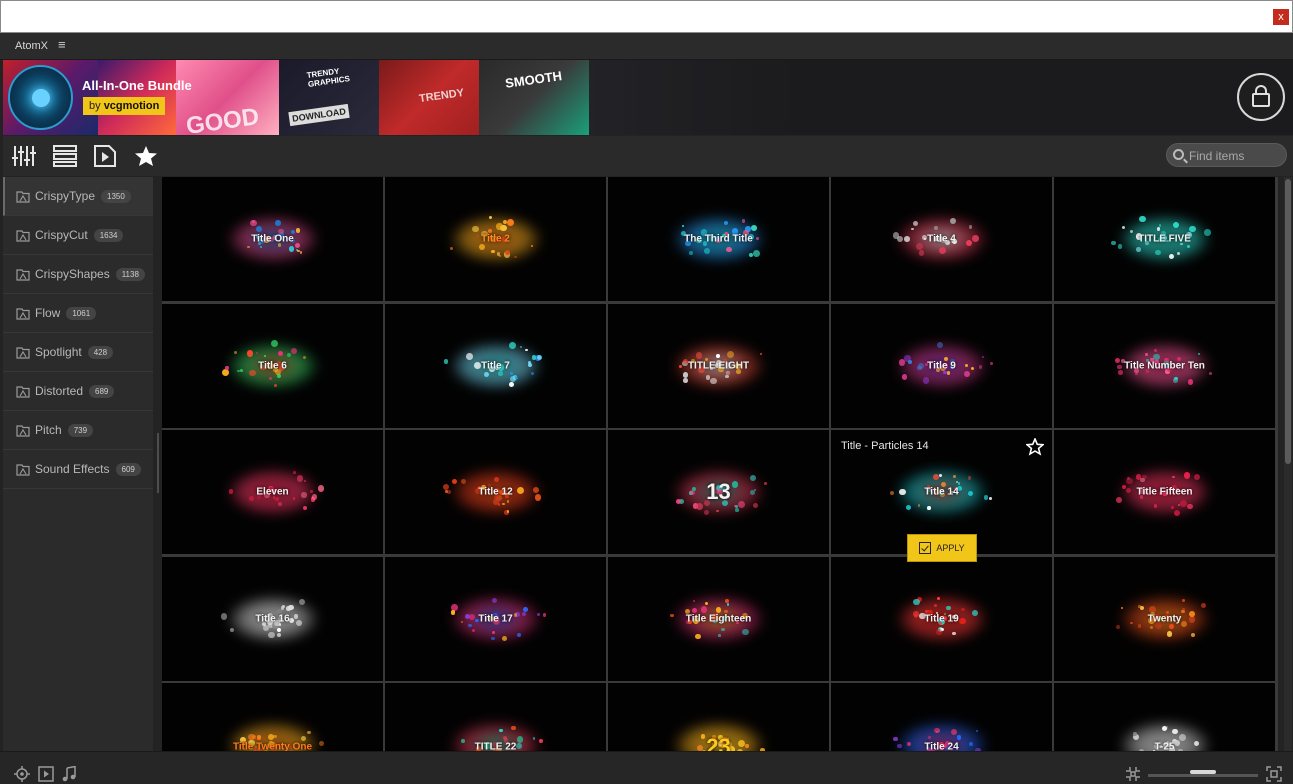 This screenshot has height=784, width=1293. I want to click on list-view-icon, so click(65, 156).